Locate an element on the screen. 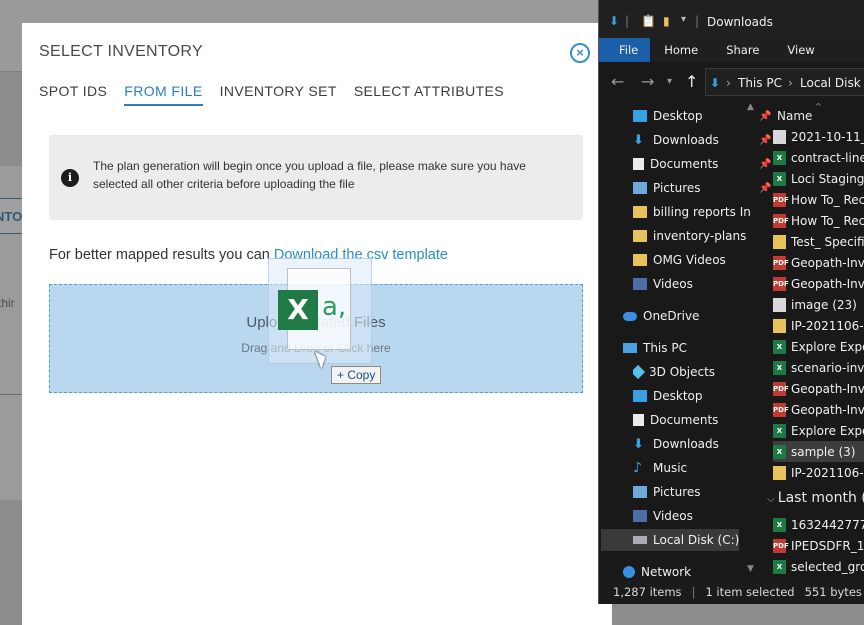 Image resolution: width=864 pixels, height=625 pixels. ribbon-tab-share: Share is located at coordinates (742, 50).